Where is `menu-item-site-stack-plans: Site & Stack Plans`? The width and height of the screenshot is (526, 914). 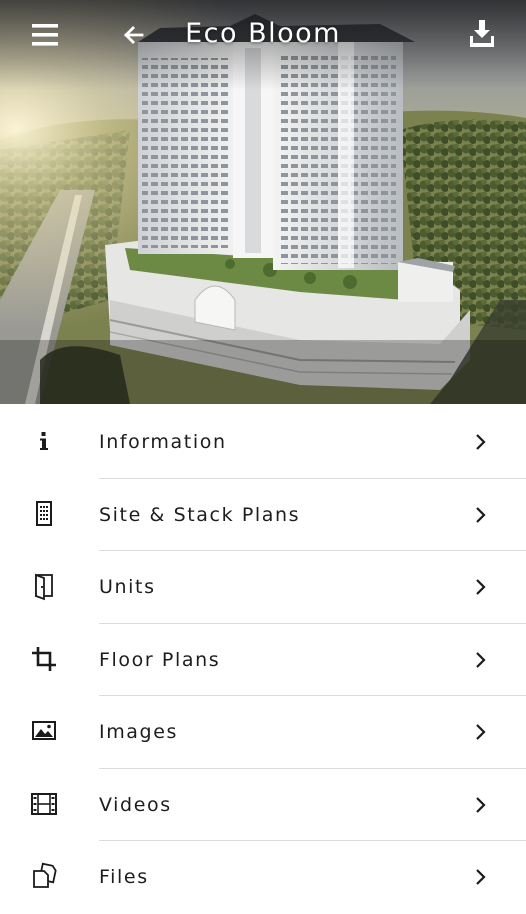
menu-item-site-stack-plans: Site & Stack Plans is located at coordinates (263, 515).